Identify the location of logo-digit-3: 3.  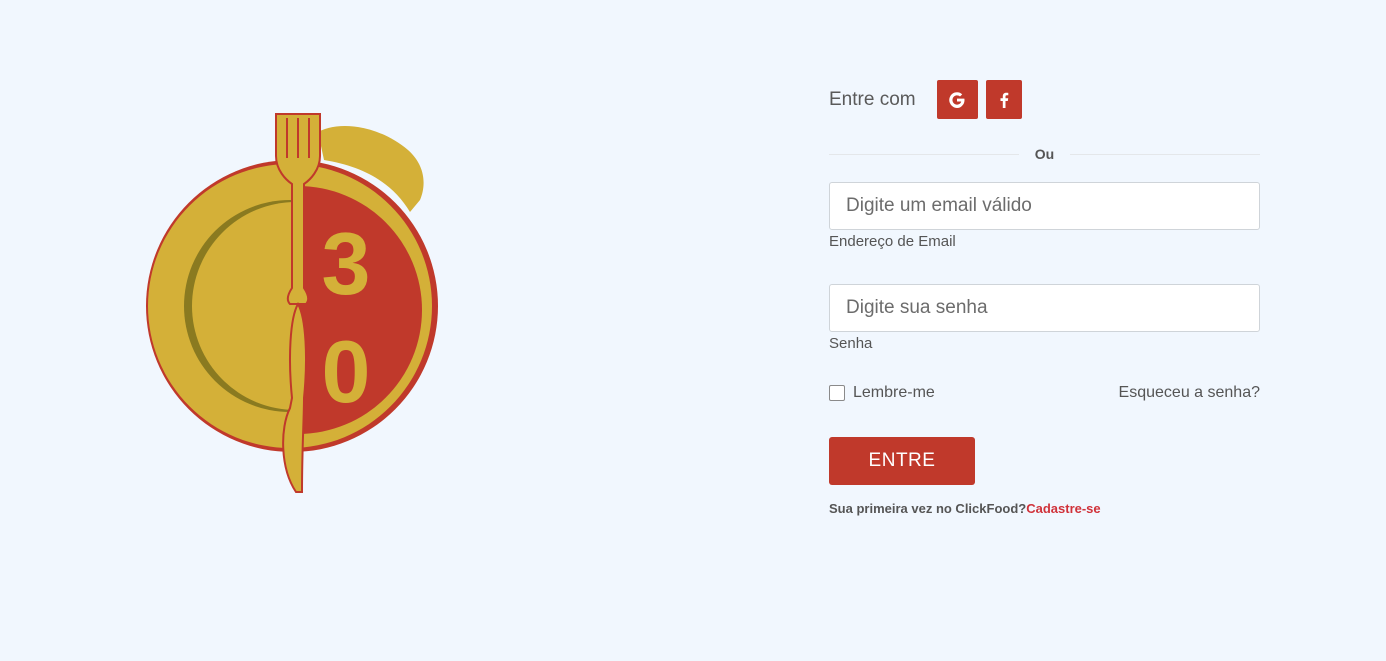
(346, 263).